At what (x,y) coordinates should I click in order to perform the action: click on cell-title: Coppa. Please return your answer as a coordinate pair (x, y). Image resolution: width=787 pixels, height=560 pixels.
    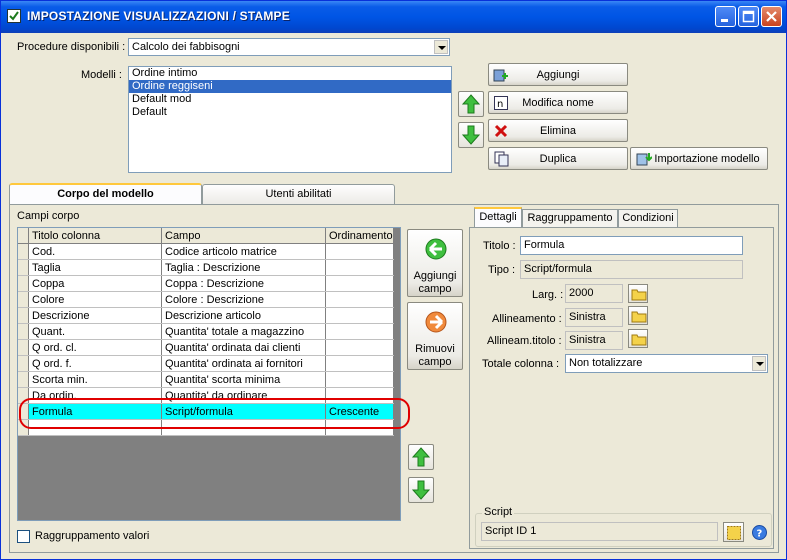
    Looking at the image, I should click on (95, 283).